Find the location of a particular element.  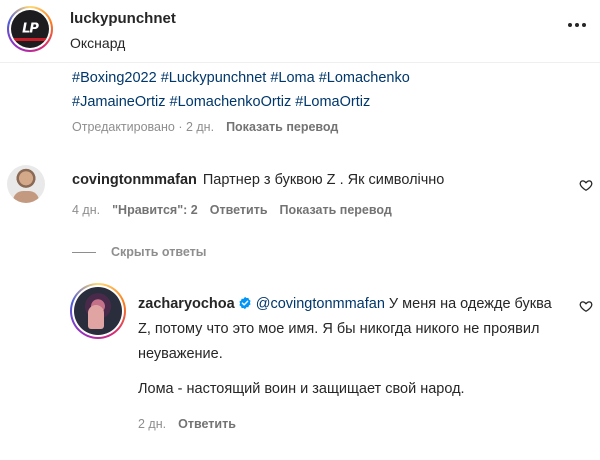

comment-likes: "Нравится": 2 is located at coordinates (155, 210).